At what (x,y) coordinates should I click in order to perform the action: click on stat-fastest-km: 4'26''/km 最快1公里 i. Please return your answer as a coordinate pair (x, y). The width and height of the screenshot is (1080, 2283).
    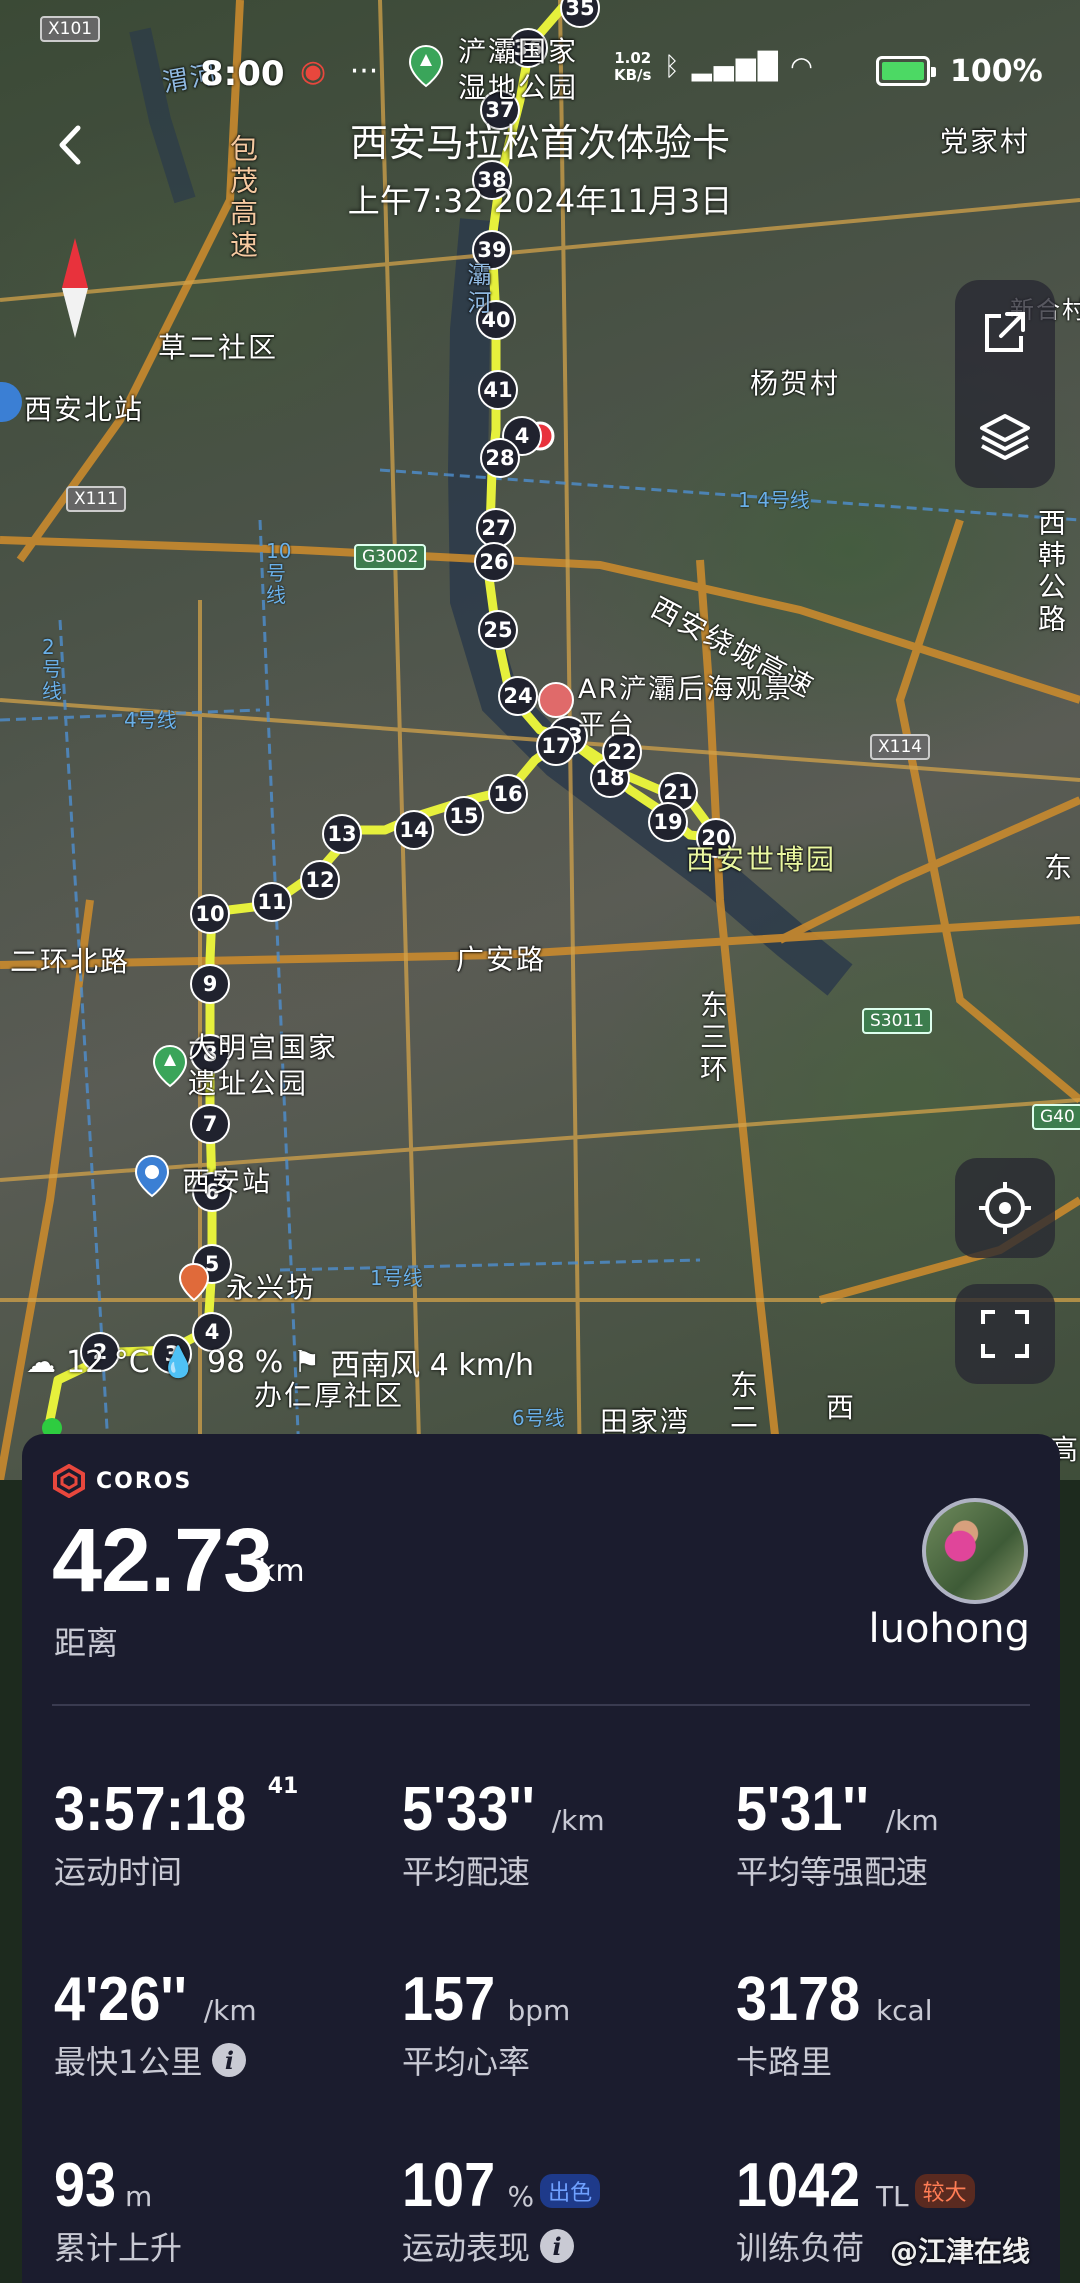
    Looking at the image, I should click on (155, 2023).